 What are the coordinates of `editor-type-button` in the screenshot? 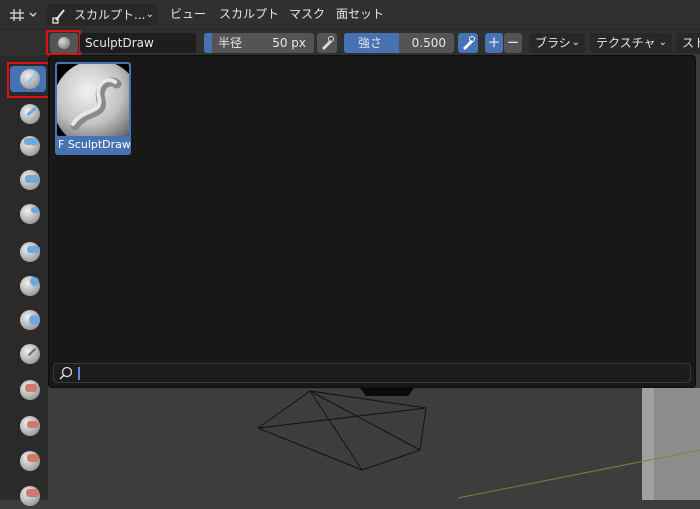 It's located at (24, 14).